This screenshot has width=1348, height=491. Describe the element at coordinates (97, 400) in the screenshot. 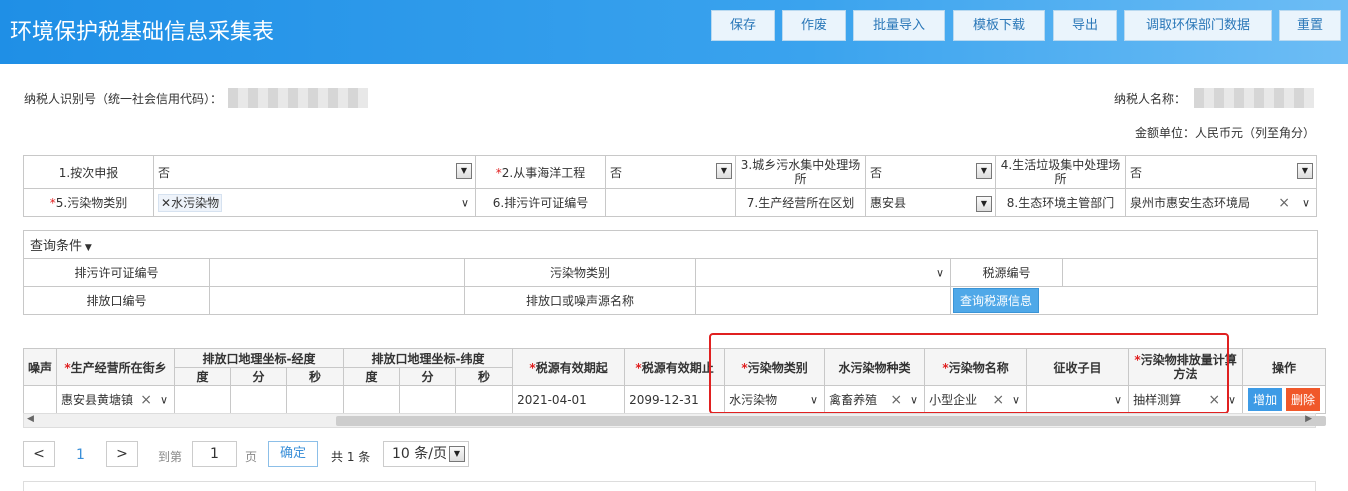

I see `street-value: 惠安县黄塘镇` at that location.